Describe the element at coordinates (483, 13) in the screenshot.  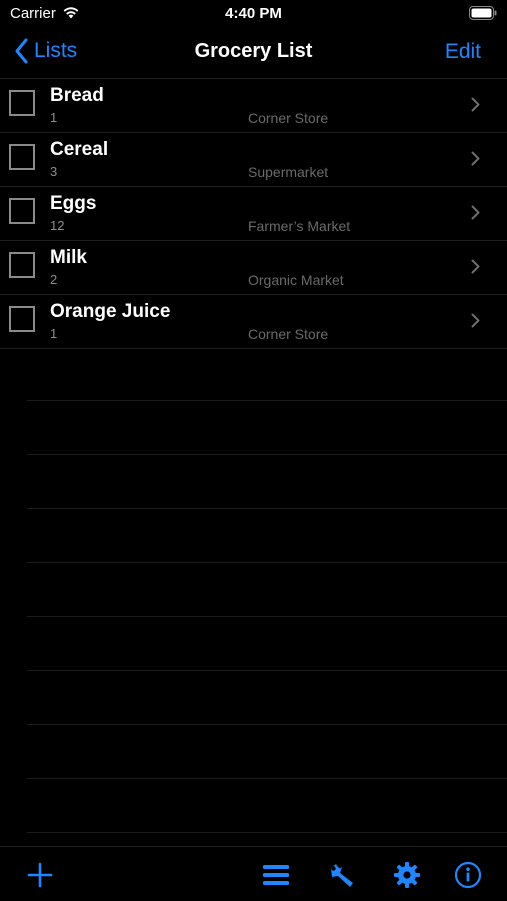
I see `battery-icon` at that location.